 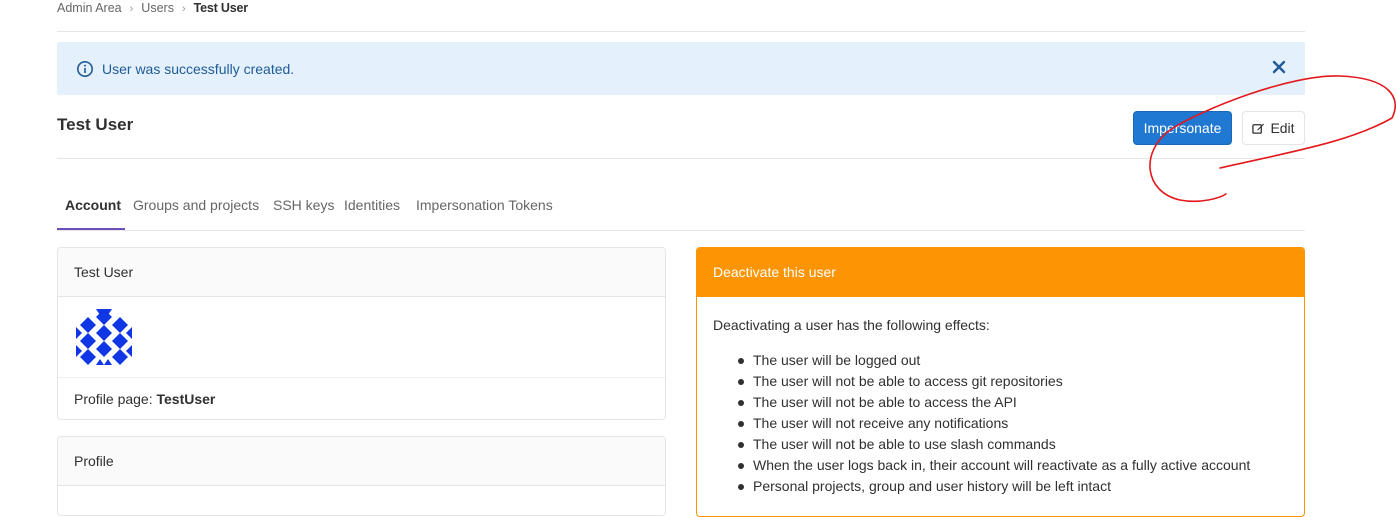 What do you see at coordinates (89, 8) in the screenshot?
I see `breadcrumb-admin-area: Admin Area` at bounding box center [89, 8].